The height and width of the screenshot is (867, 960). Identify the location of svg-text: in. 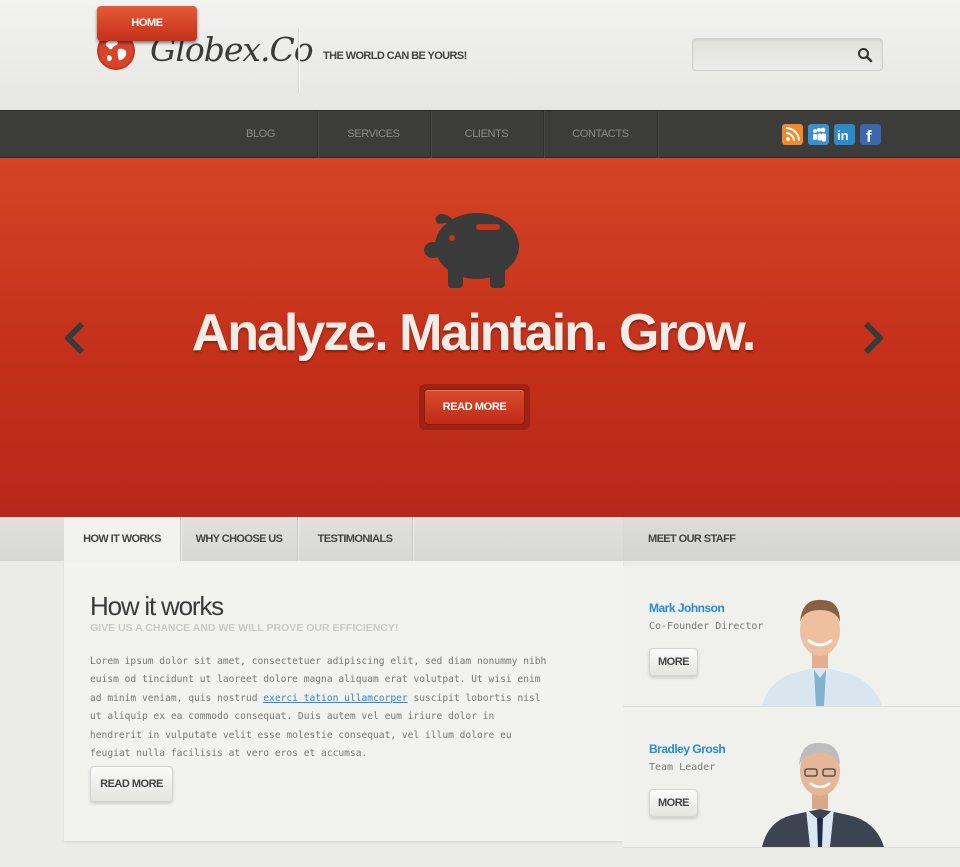
(843, 135).